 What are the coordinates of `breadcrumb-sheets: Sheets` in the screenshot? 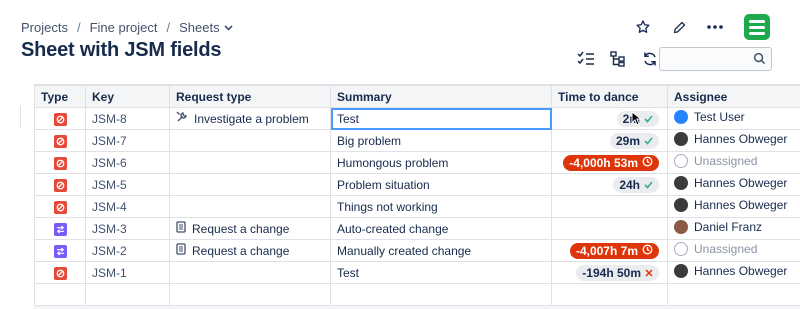 It's located at (199, 27).